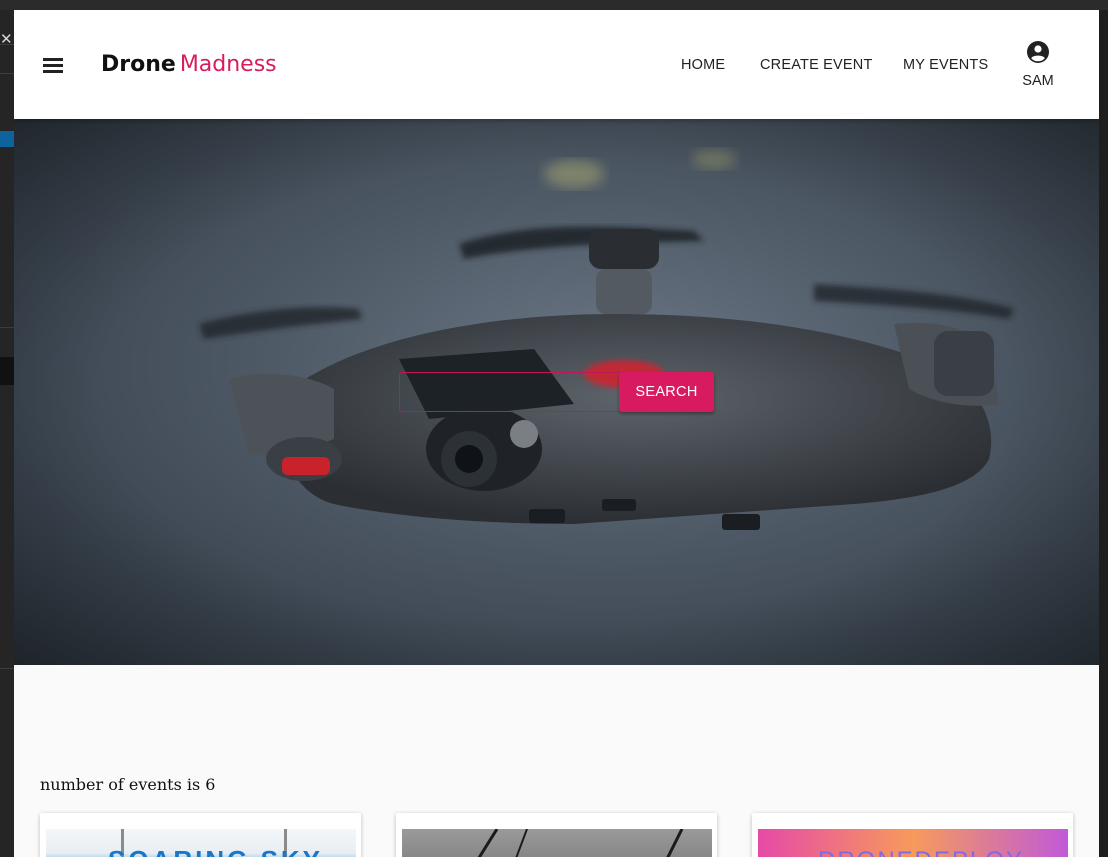  What do you see at coordinates (128, 784) in the screenshot?
I see `events-count-text: number of events is 6` at bounding box center [128, 784].